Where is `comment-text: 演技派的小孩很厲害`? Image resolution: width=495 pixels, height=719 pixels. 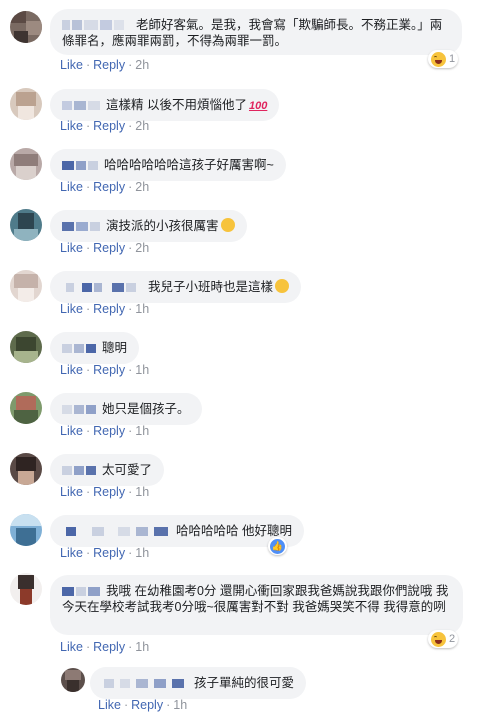 comment-text: 演技派的小孩很厲害 is located at coordinates (162, 226).